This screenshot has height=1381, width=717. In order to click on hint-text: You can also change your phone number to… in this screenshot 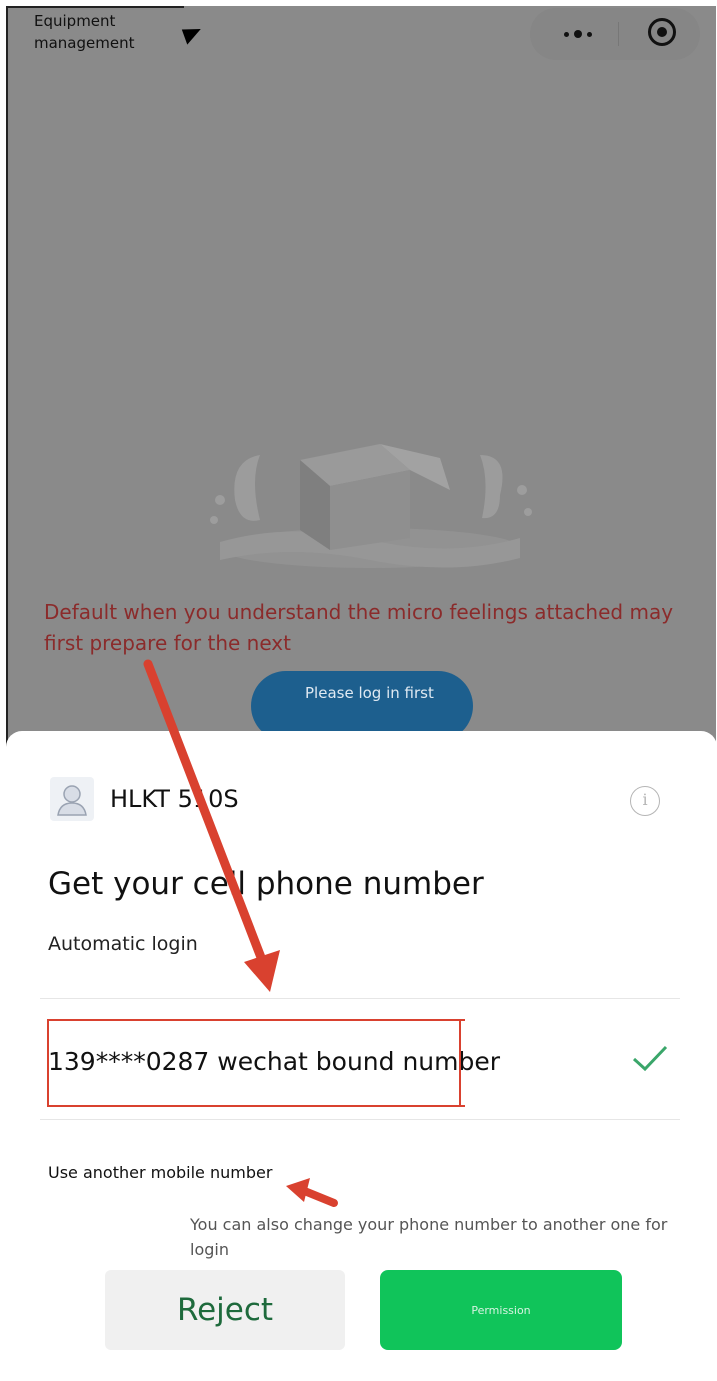, I will do `click(429, 1237)`.